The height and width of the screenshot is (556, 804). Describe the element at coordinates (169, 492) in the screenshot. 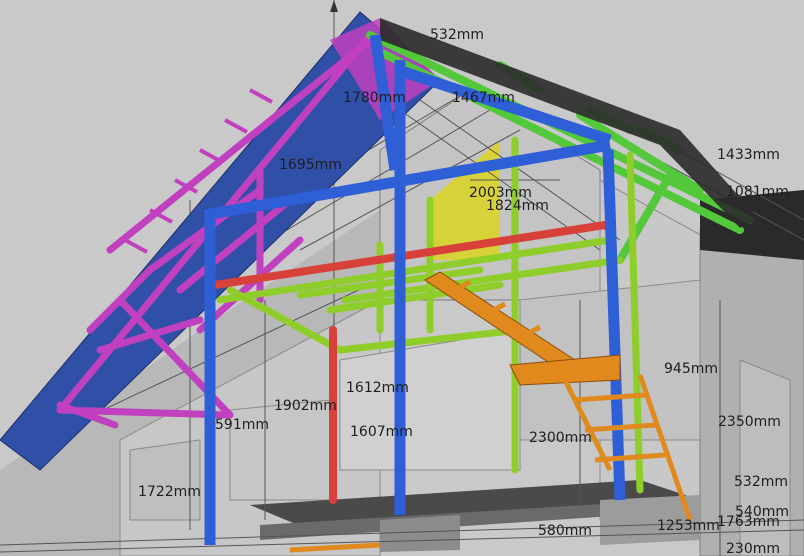

I see `dimension-label: 1722mm` at that location.